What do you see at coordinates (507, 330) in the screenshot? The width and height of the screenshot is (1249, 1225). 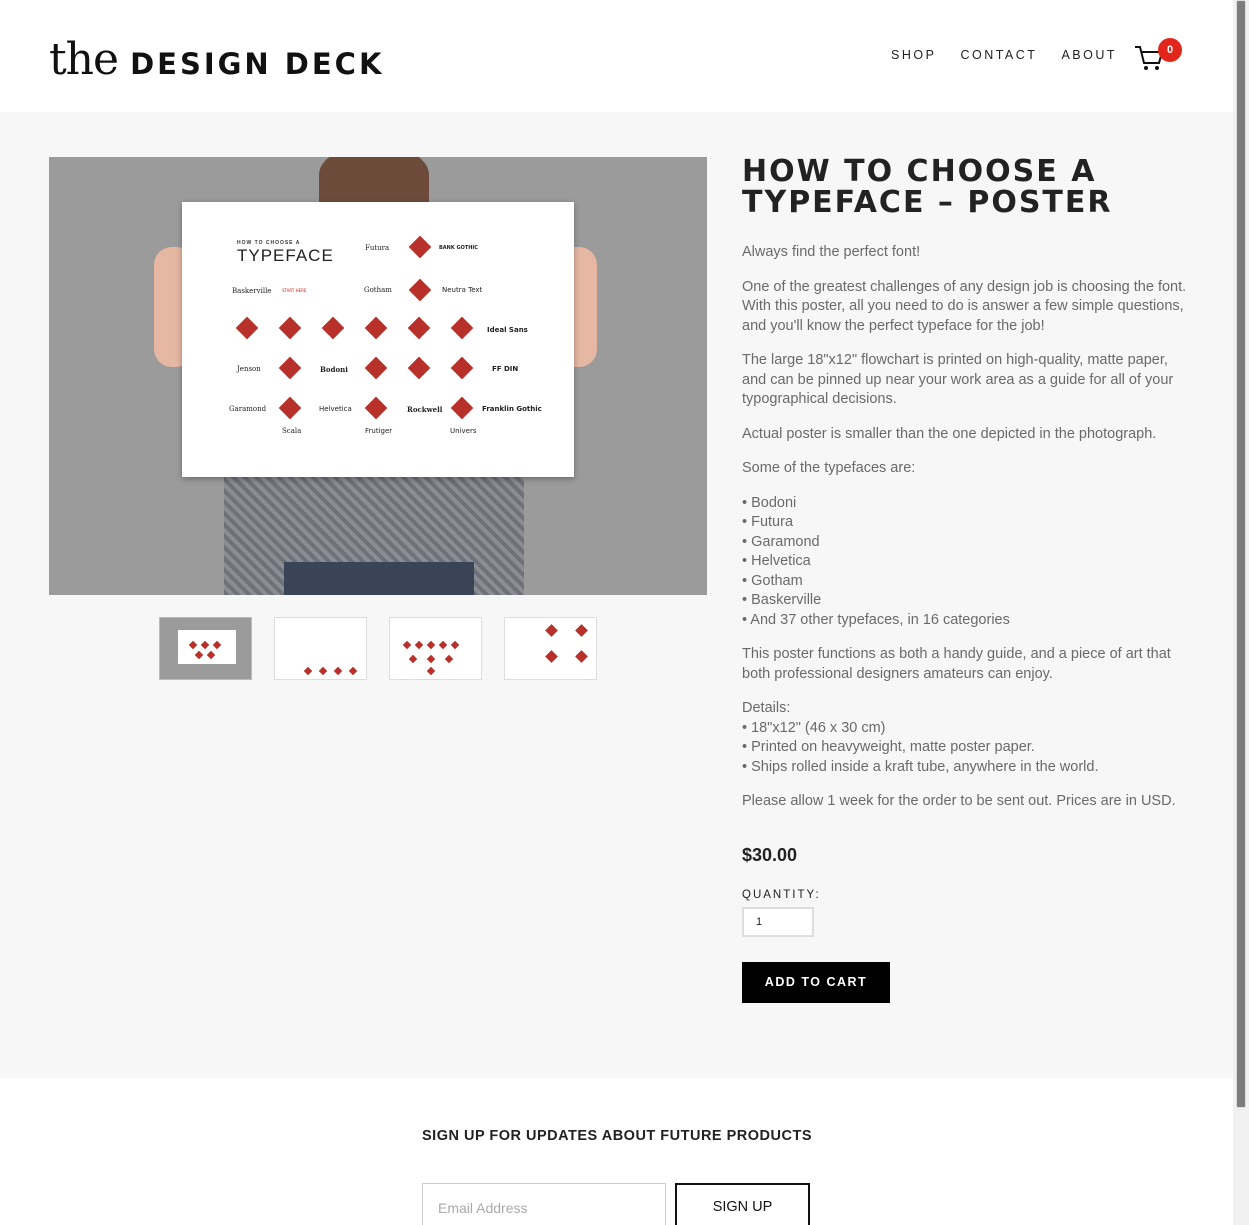 I see `poster-label: Ideal Sans` at bounding box center [507, 330].